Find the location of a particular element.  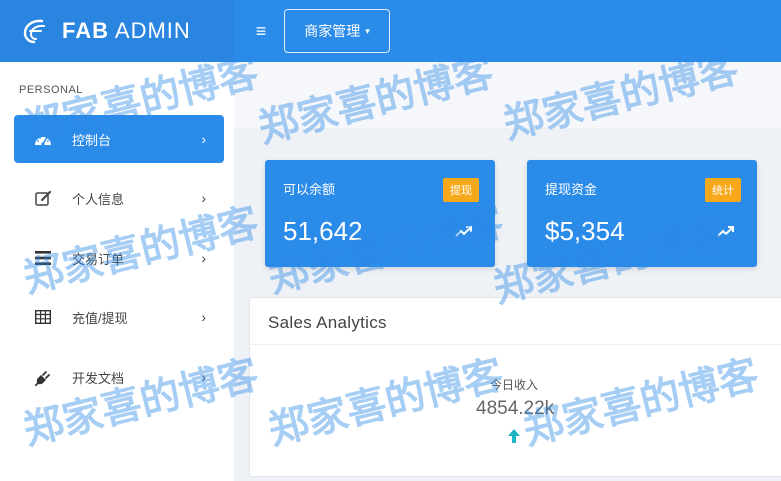

sidebar-item-label: 个人信息 is located at coordinates (98, 199).